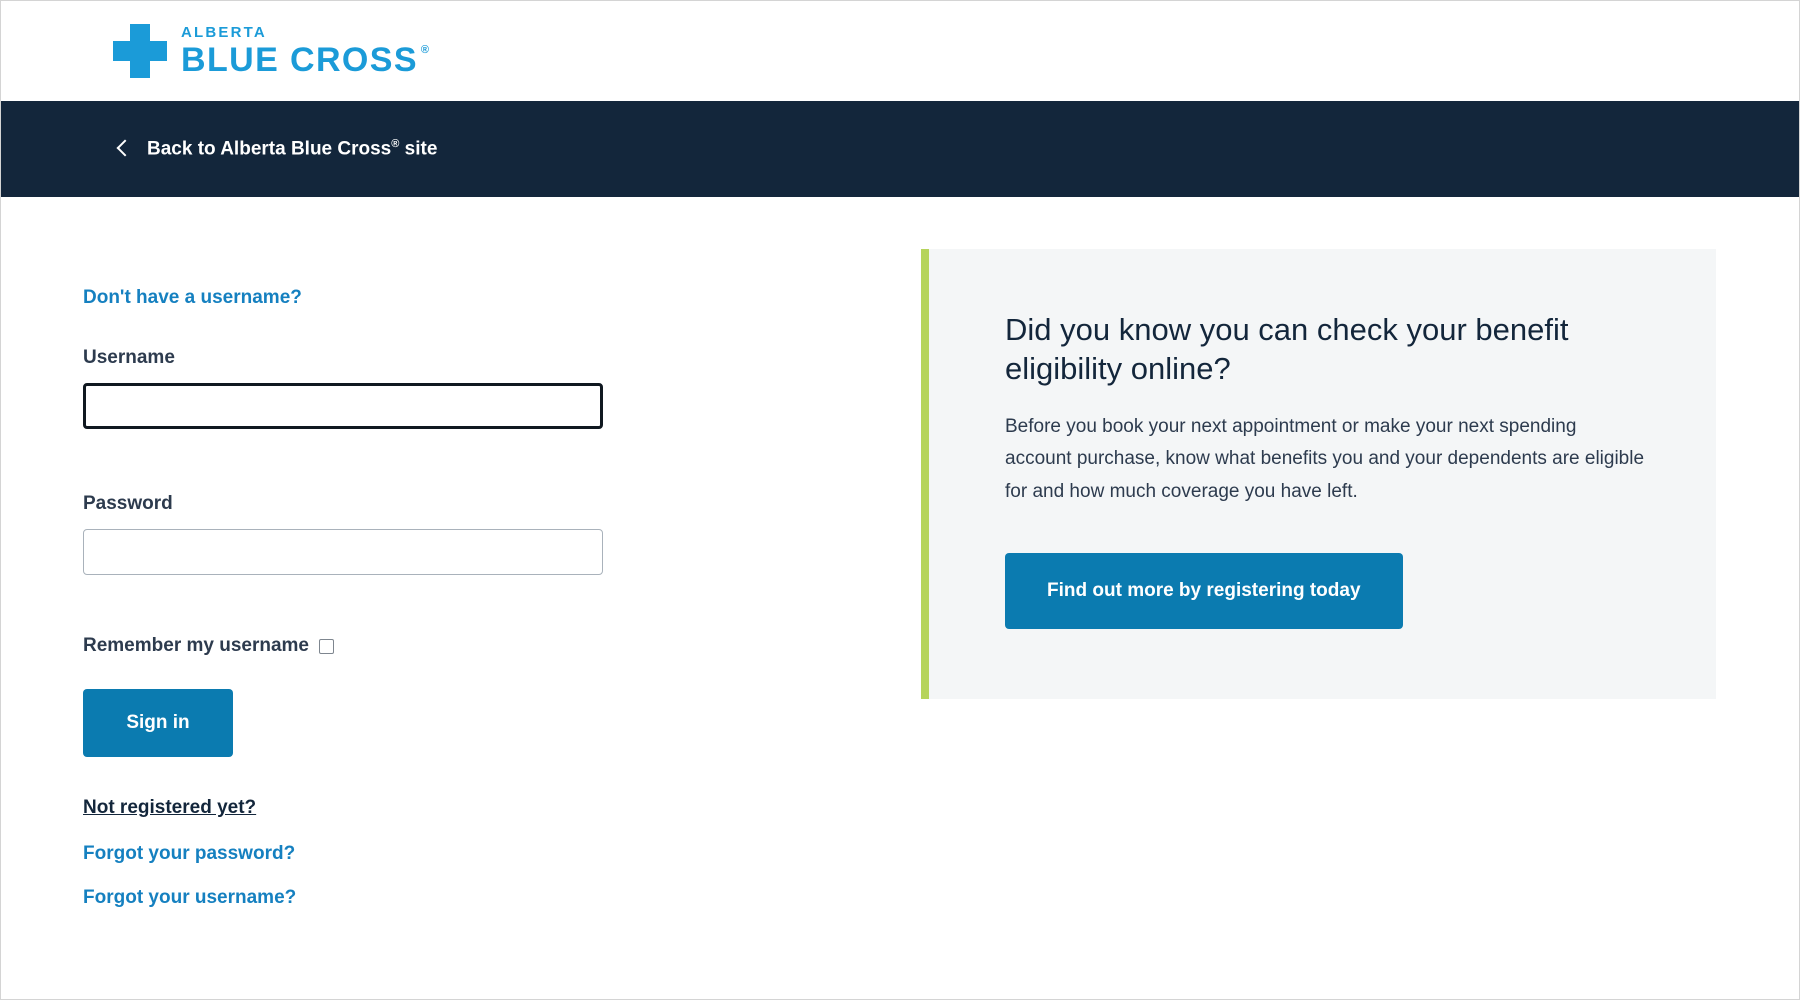 The image size is (1800, 1000). I want to click on no-username-link: Don't have a username?, so click(192, 298).